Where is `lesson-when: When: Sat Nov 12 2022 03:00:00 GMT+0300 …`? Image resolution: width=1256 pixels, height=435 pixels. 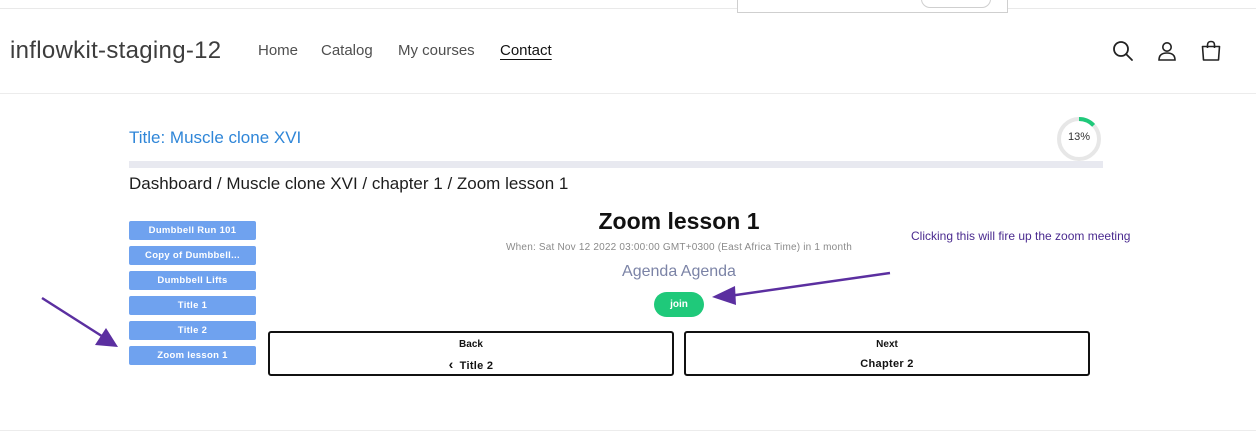
lesson-when: When: Sat Nov 12 2022 03:00:00 GMT+0300 … is located at coordinates (679, 247).